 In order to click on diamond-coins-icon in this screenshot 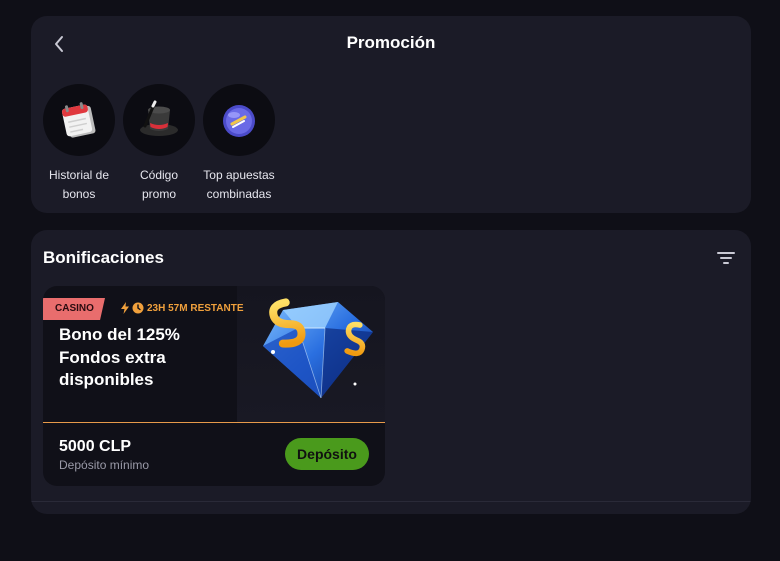, I will do `click(318, 347)`.